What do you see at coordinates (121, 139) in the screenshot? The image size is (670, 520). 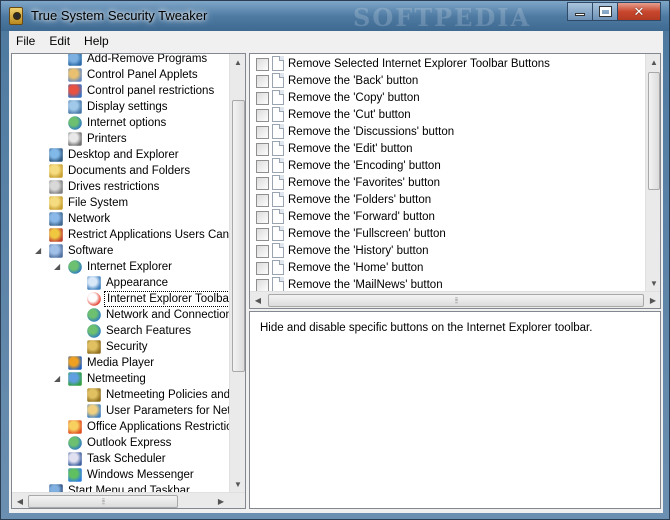 I see `tree-item: Printers` at bounding box center [121, 139].